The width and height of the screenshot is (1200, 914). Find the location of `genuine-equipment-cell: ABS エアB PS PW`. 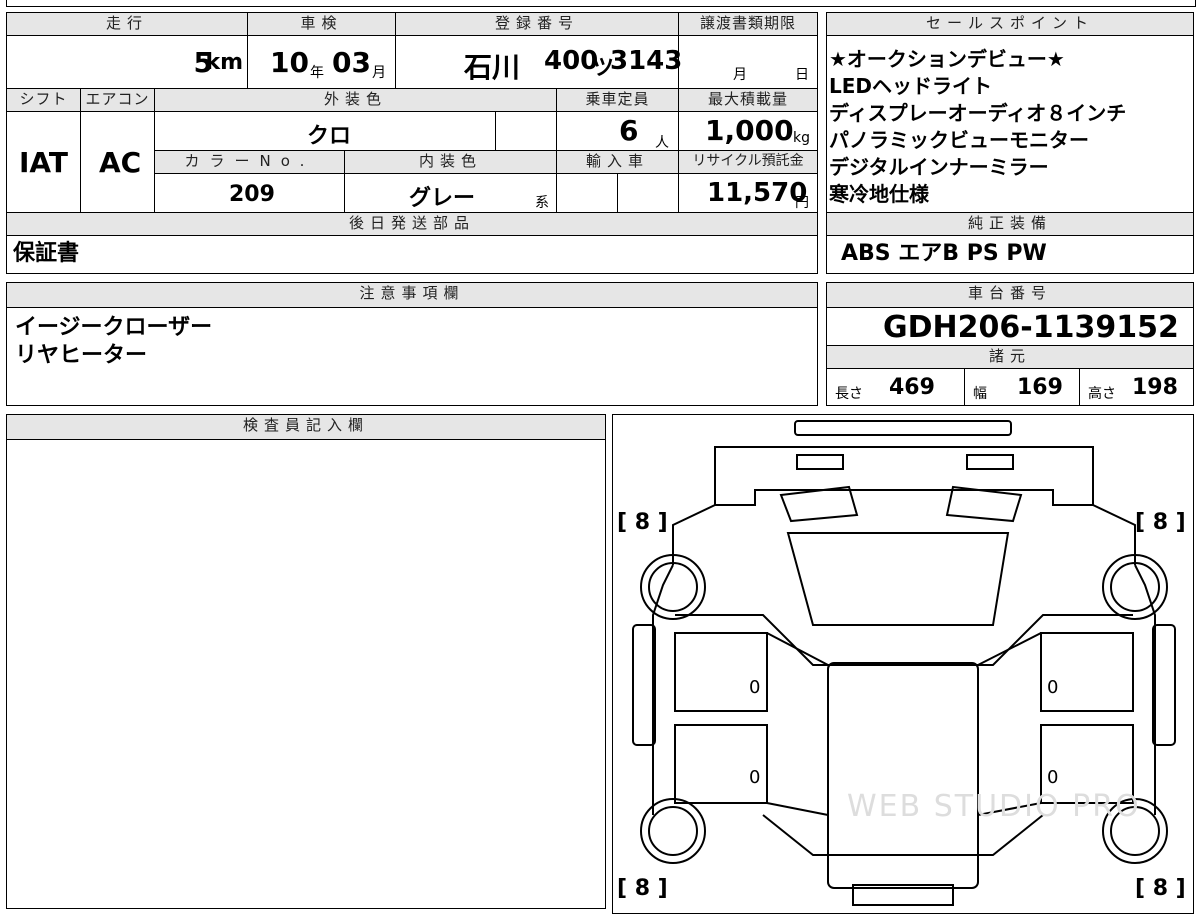

genuine-equipment-cell: ABS エアB PS PW is located at coordinates (1010, 254).